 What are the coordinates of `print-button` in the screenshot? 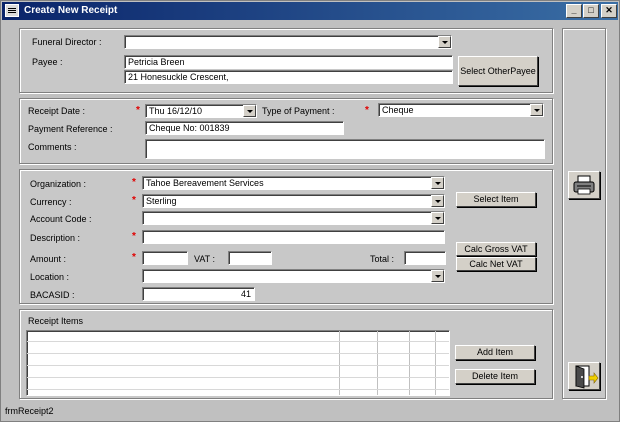 It's located at (584, 185).